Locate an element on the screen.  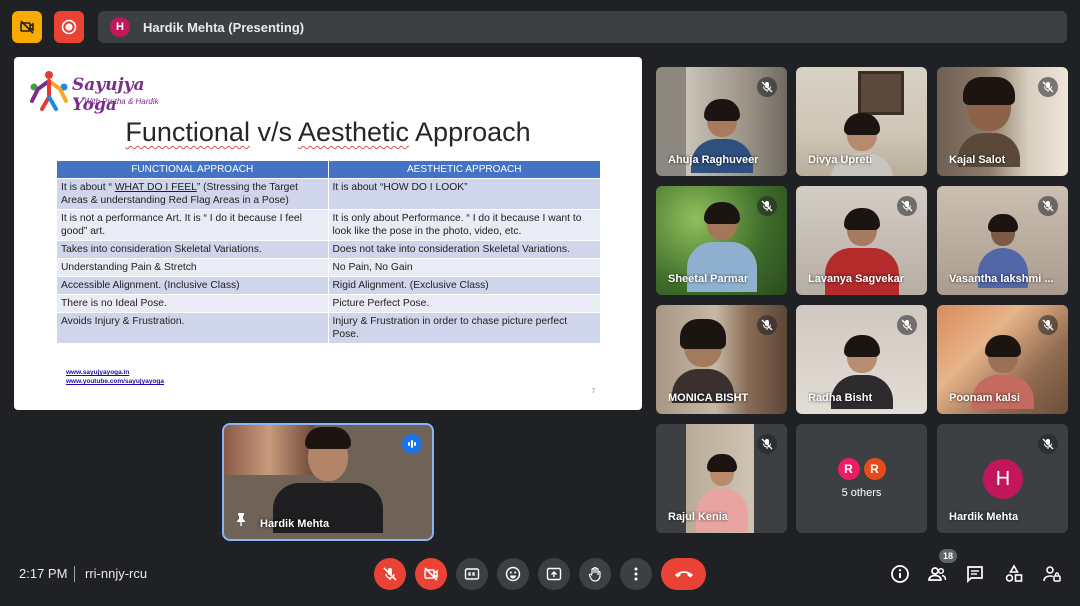
lock-person-icon is located at coordinates (1052, 574).